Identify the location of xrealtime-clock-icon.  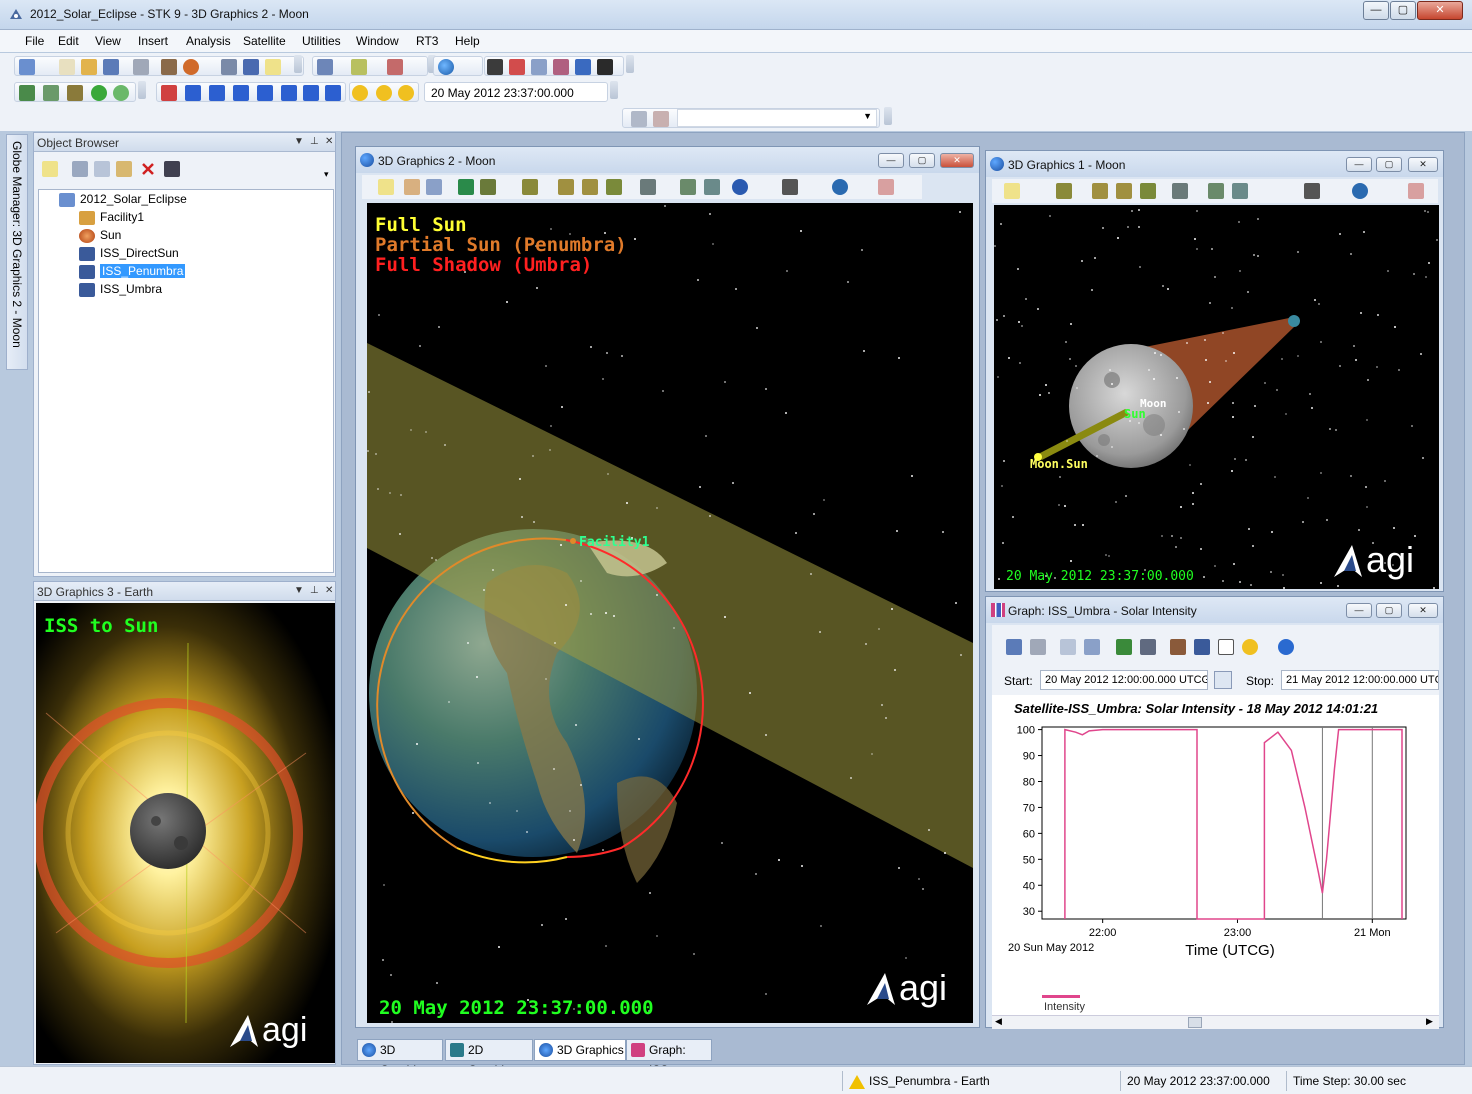
(384, 93).